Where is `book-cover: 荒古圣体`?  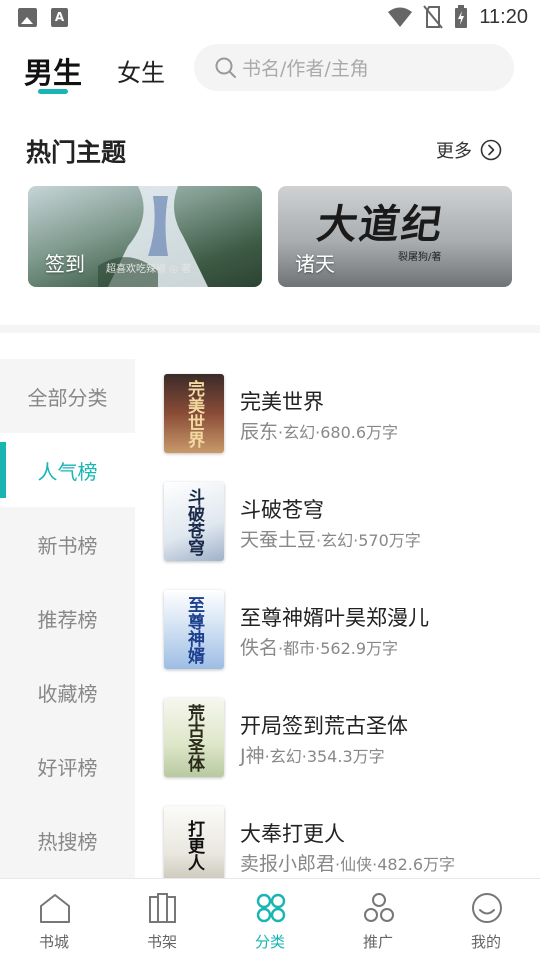 book-cover: 荒古圣体 is located at coordinates (194, 737).